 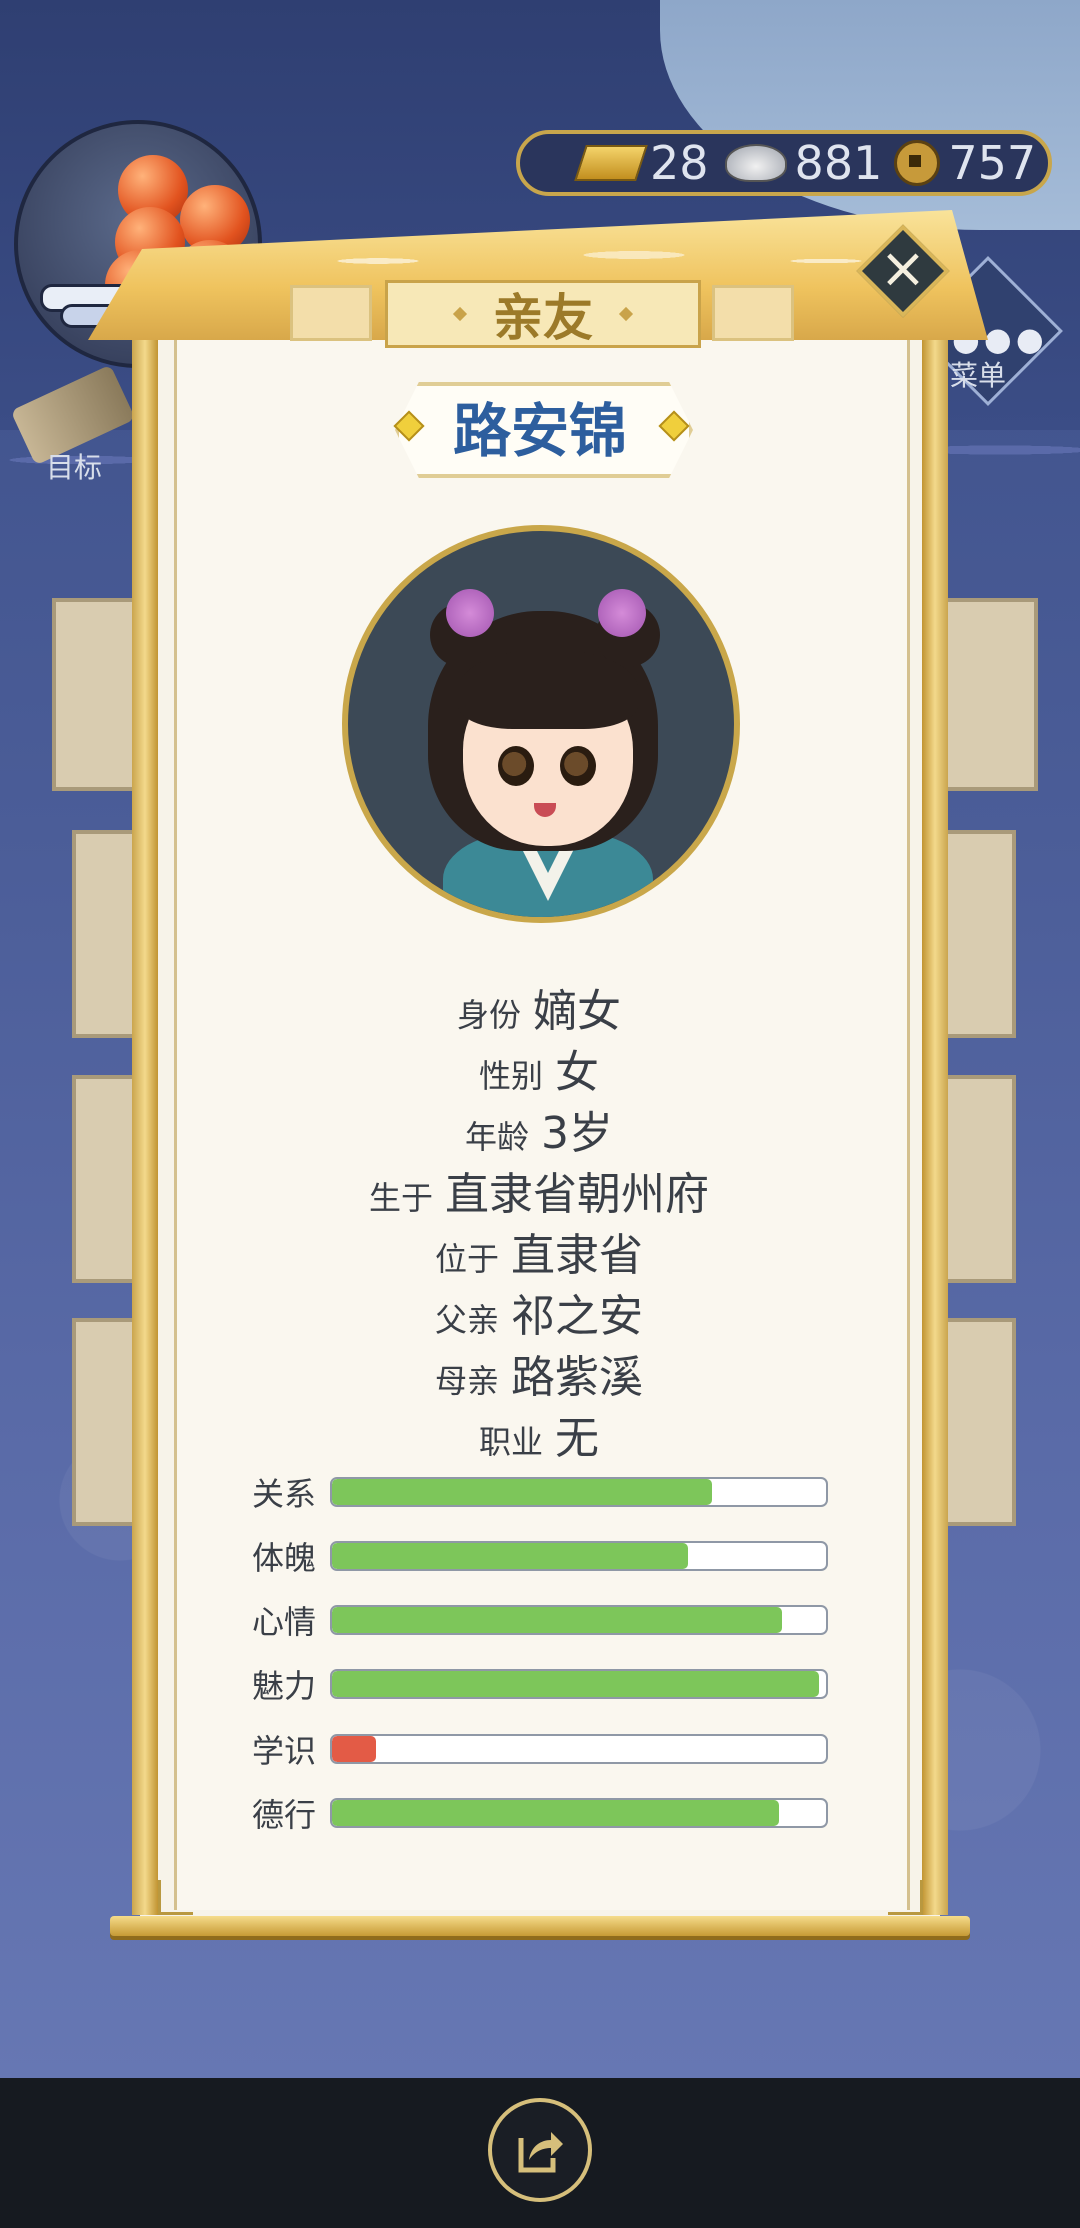 What do you see at coordinates (577, 1316) in the screenshot?
I see `info-value: 祁之安` at bounding box center [577, 1316].